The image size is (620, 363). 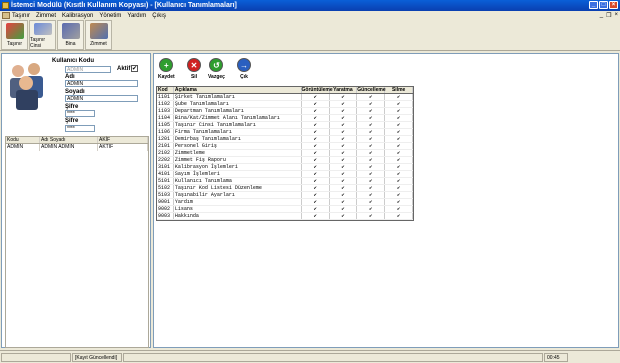 What do you see at coordinates (285, 195) in the screenshot?
I see `table-row: 5103 Taşınabilir Ayarları ✔ ✔ ✔ ✔` at bounding box center [285, 195].